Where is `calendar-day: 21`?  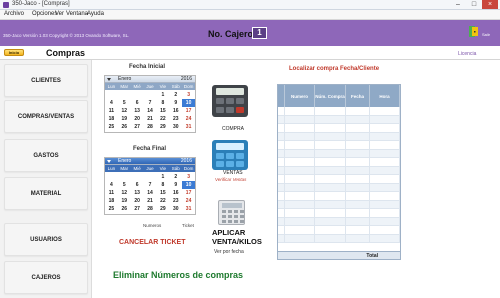
calendar-day: 21 is located at coordinates (150, 119).